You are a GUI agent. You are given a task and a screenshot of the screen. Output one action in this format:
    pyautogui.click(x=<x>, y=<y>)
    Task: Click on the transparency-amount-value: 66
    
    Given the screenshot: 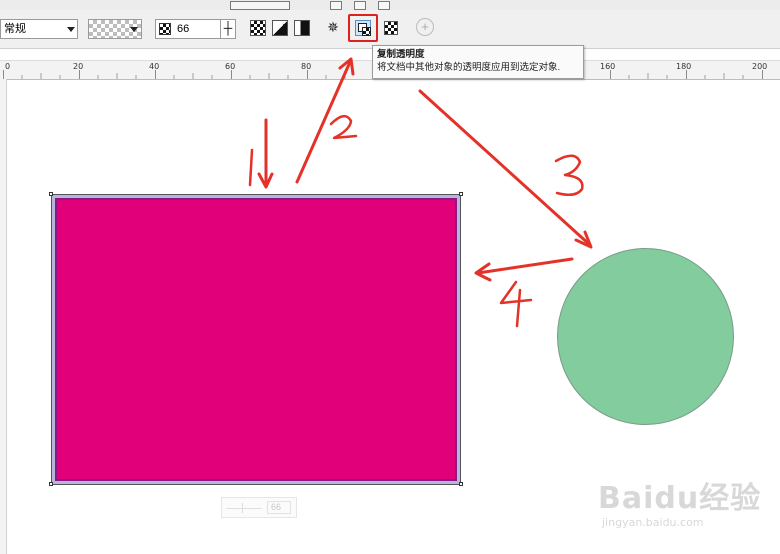 What is the action you would take?
    pyautogui.click(x=183, y=29)
    